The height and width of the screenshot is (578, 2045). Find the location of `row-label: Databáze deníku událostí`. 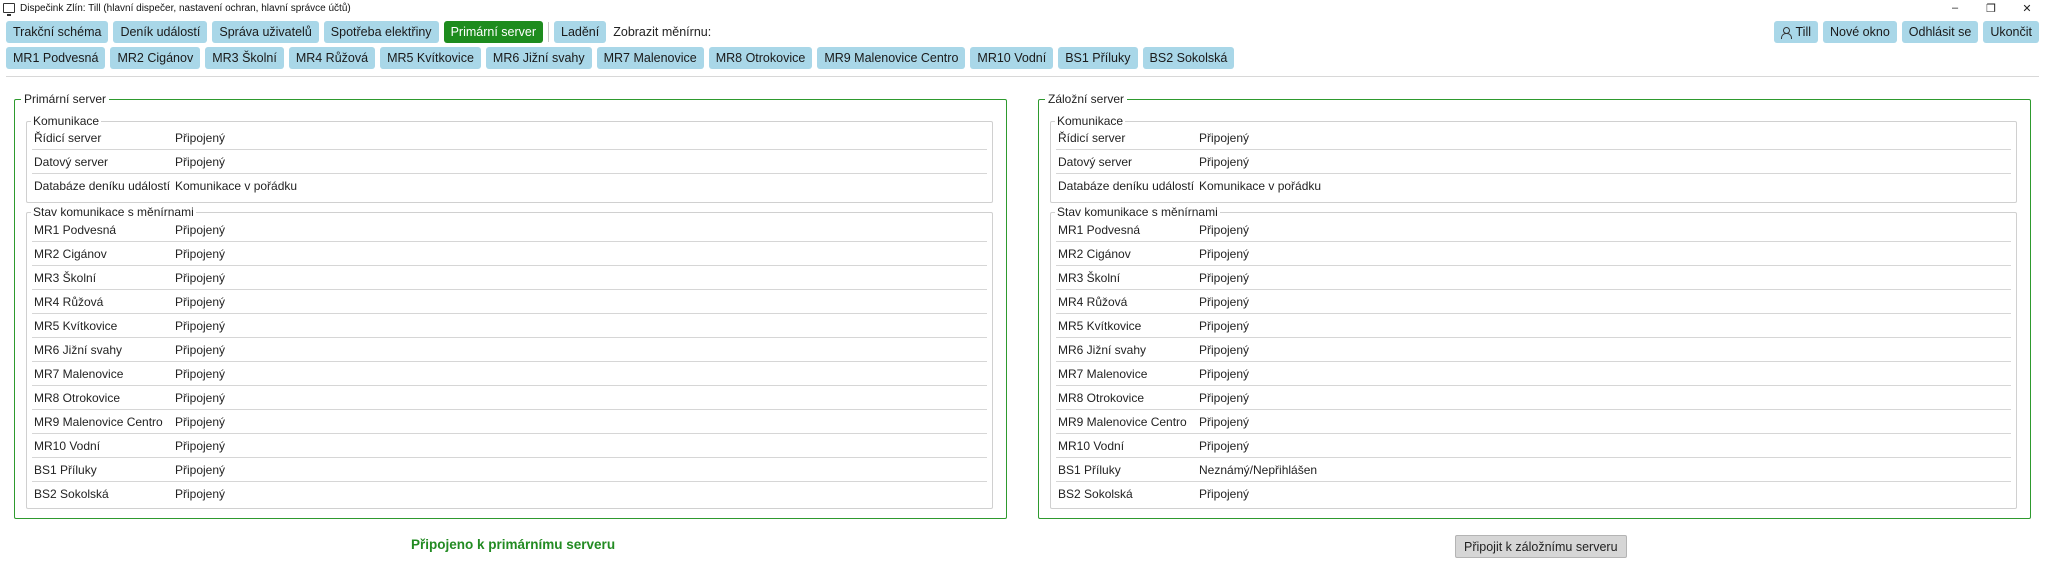

row-label: Databáze deníku událostí is located at coordinates (1126, 186).